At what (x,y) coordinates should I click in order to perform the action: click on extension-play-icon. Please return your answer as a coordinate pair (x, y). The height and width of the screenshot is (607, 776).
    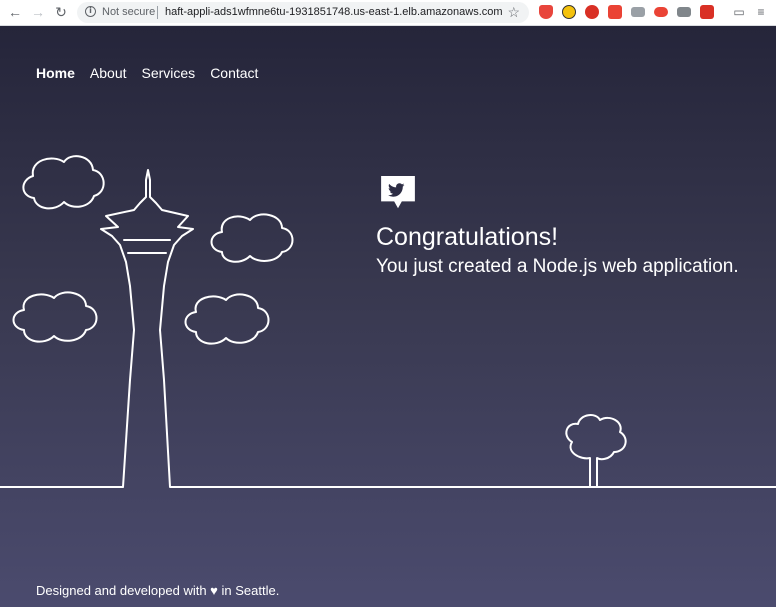
    Looking at the image, I should click on (569, 12).